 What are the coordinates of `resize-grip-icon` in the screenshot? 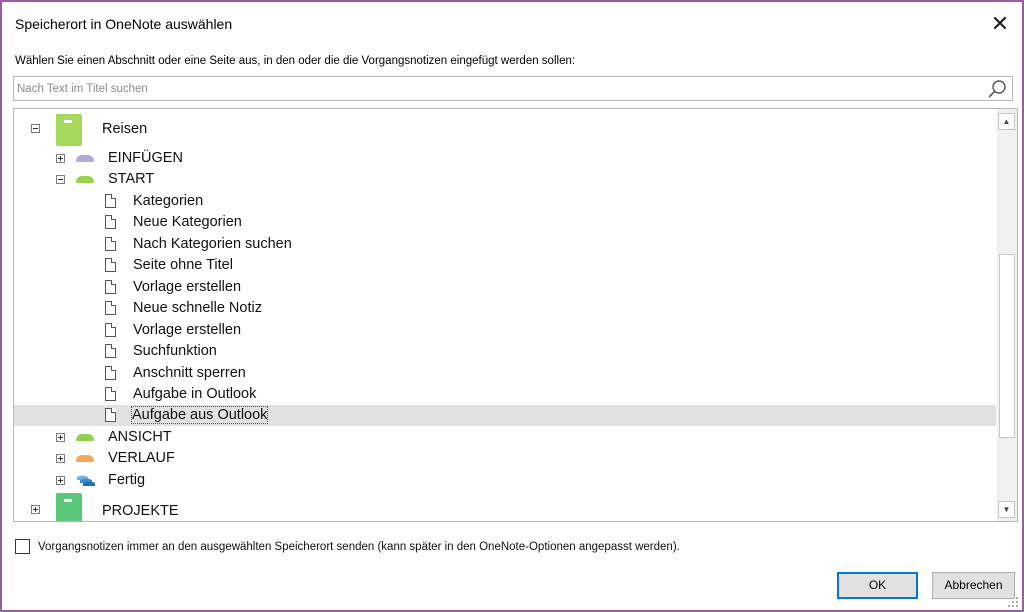 It's located at (1013, 602).